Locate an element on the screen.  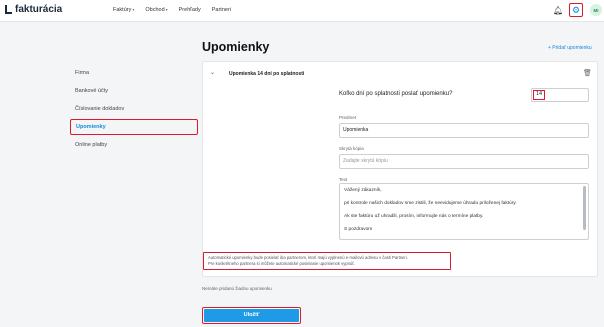
text-label: Text is located at coordinates (343, 179).